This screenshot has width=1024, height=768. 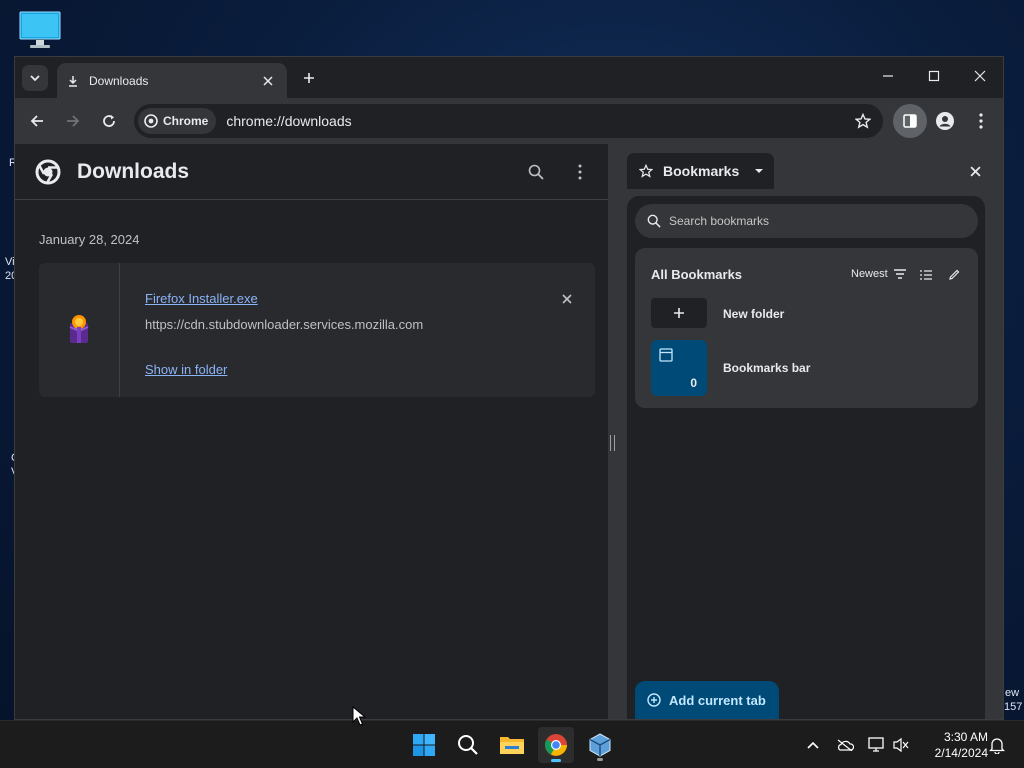 I want to click on profile-button, so click(x=945, y=121).